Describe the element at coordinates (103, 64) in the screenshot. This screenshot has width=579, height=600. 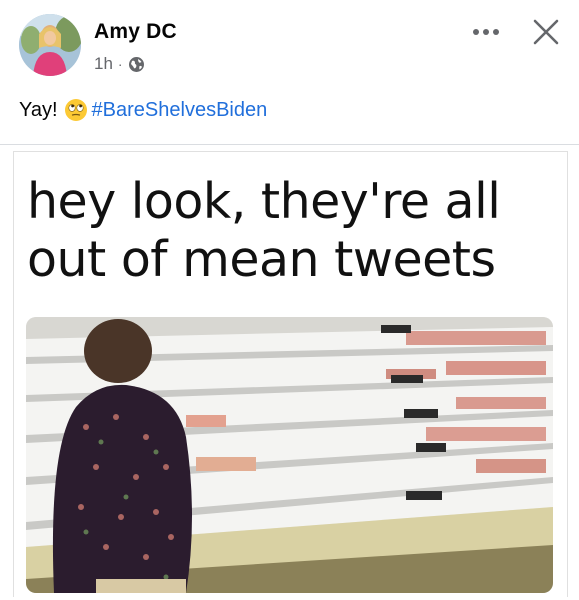
I see `post-time: 1h` at that location.